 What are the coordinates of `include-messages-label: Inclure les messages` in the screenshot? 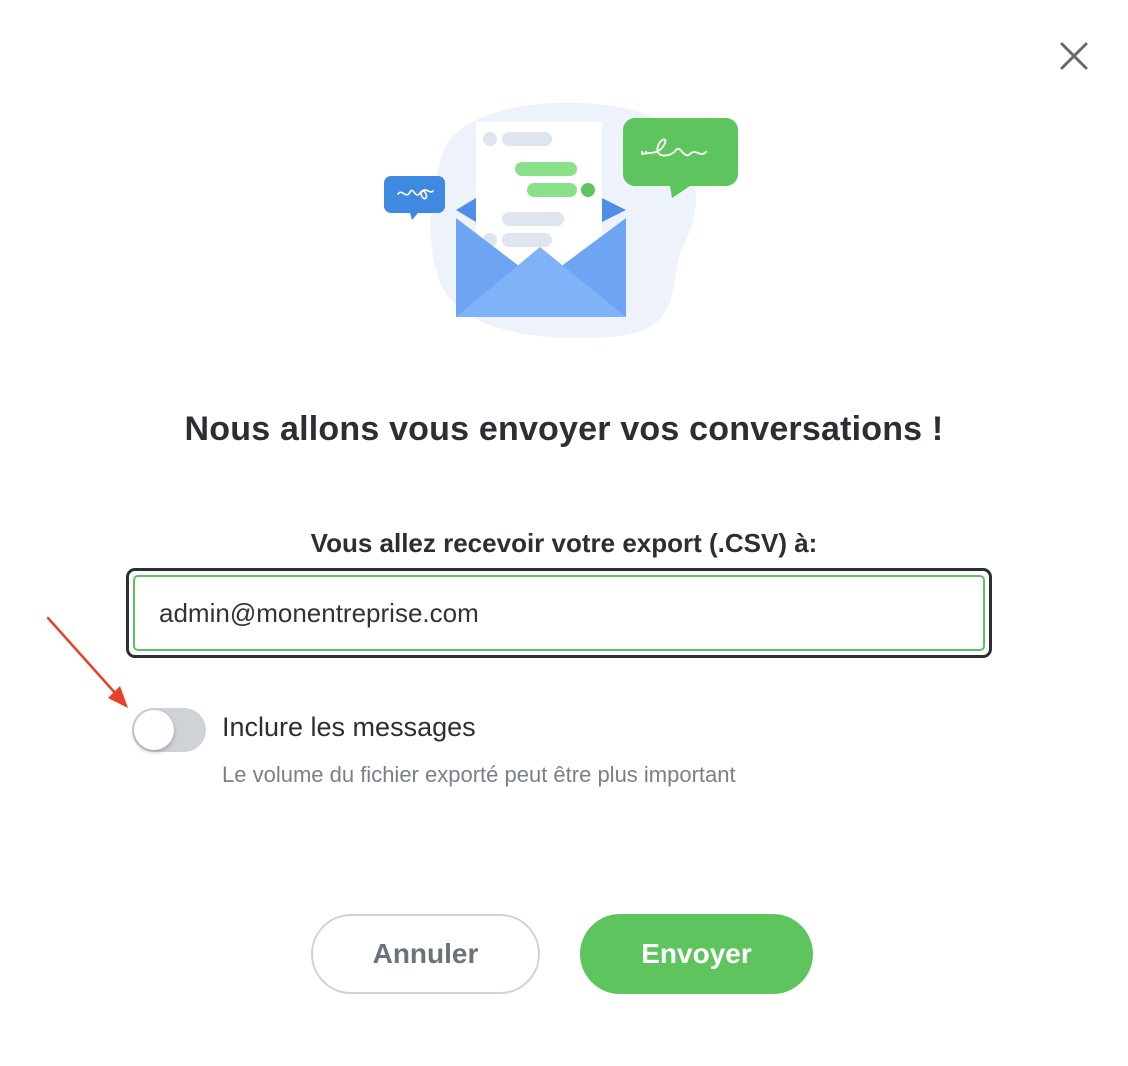 It's located at (349, 727).